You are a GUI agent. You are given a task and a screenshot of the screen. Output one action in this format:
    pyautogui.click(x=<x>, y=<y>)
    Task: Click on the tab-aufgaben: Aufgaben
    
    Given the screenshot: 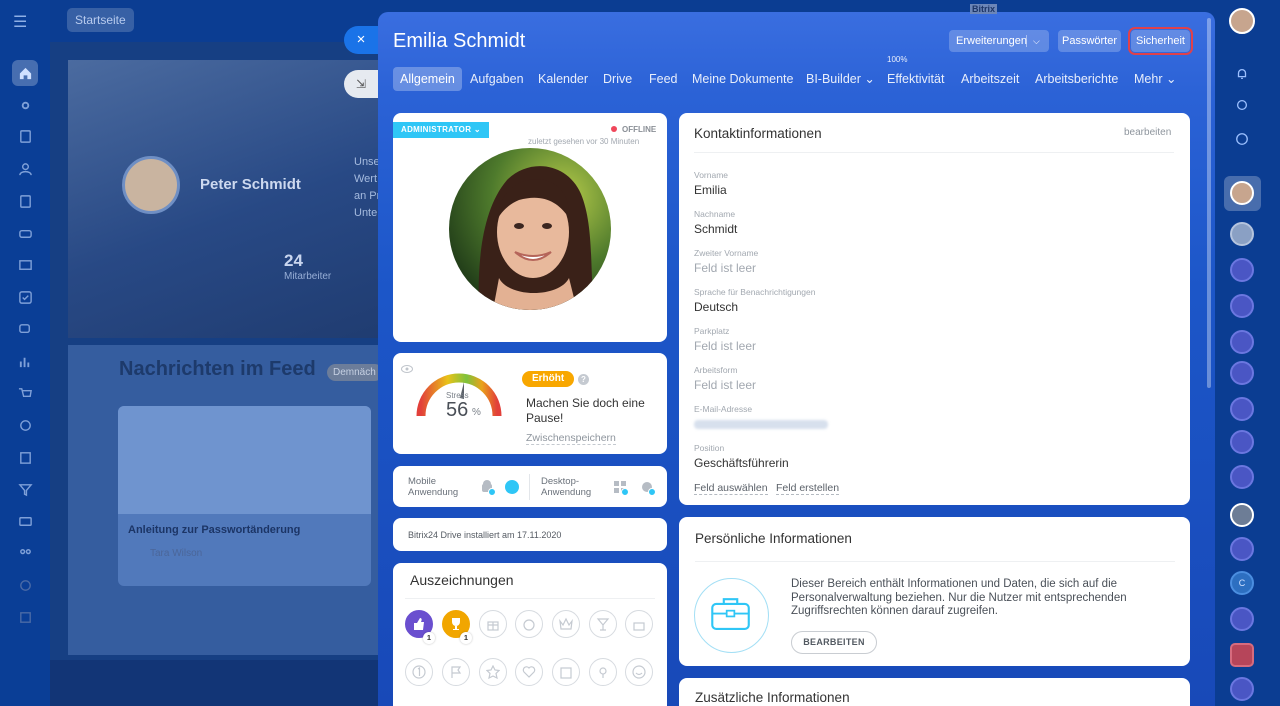 What is the action you would take?
    pyautogui.click(x=497, y=79)
    